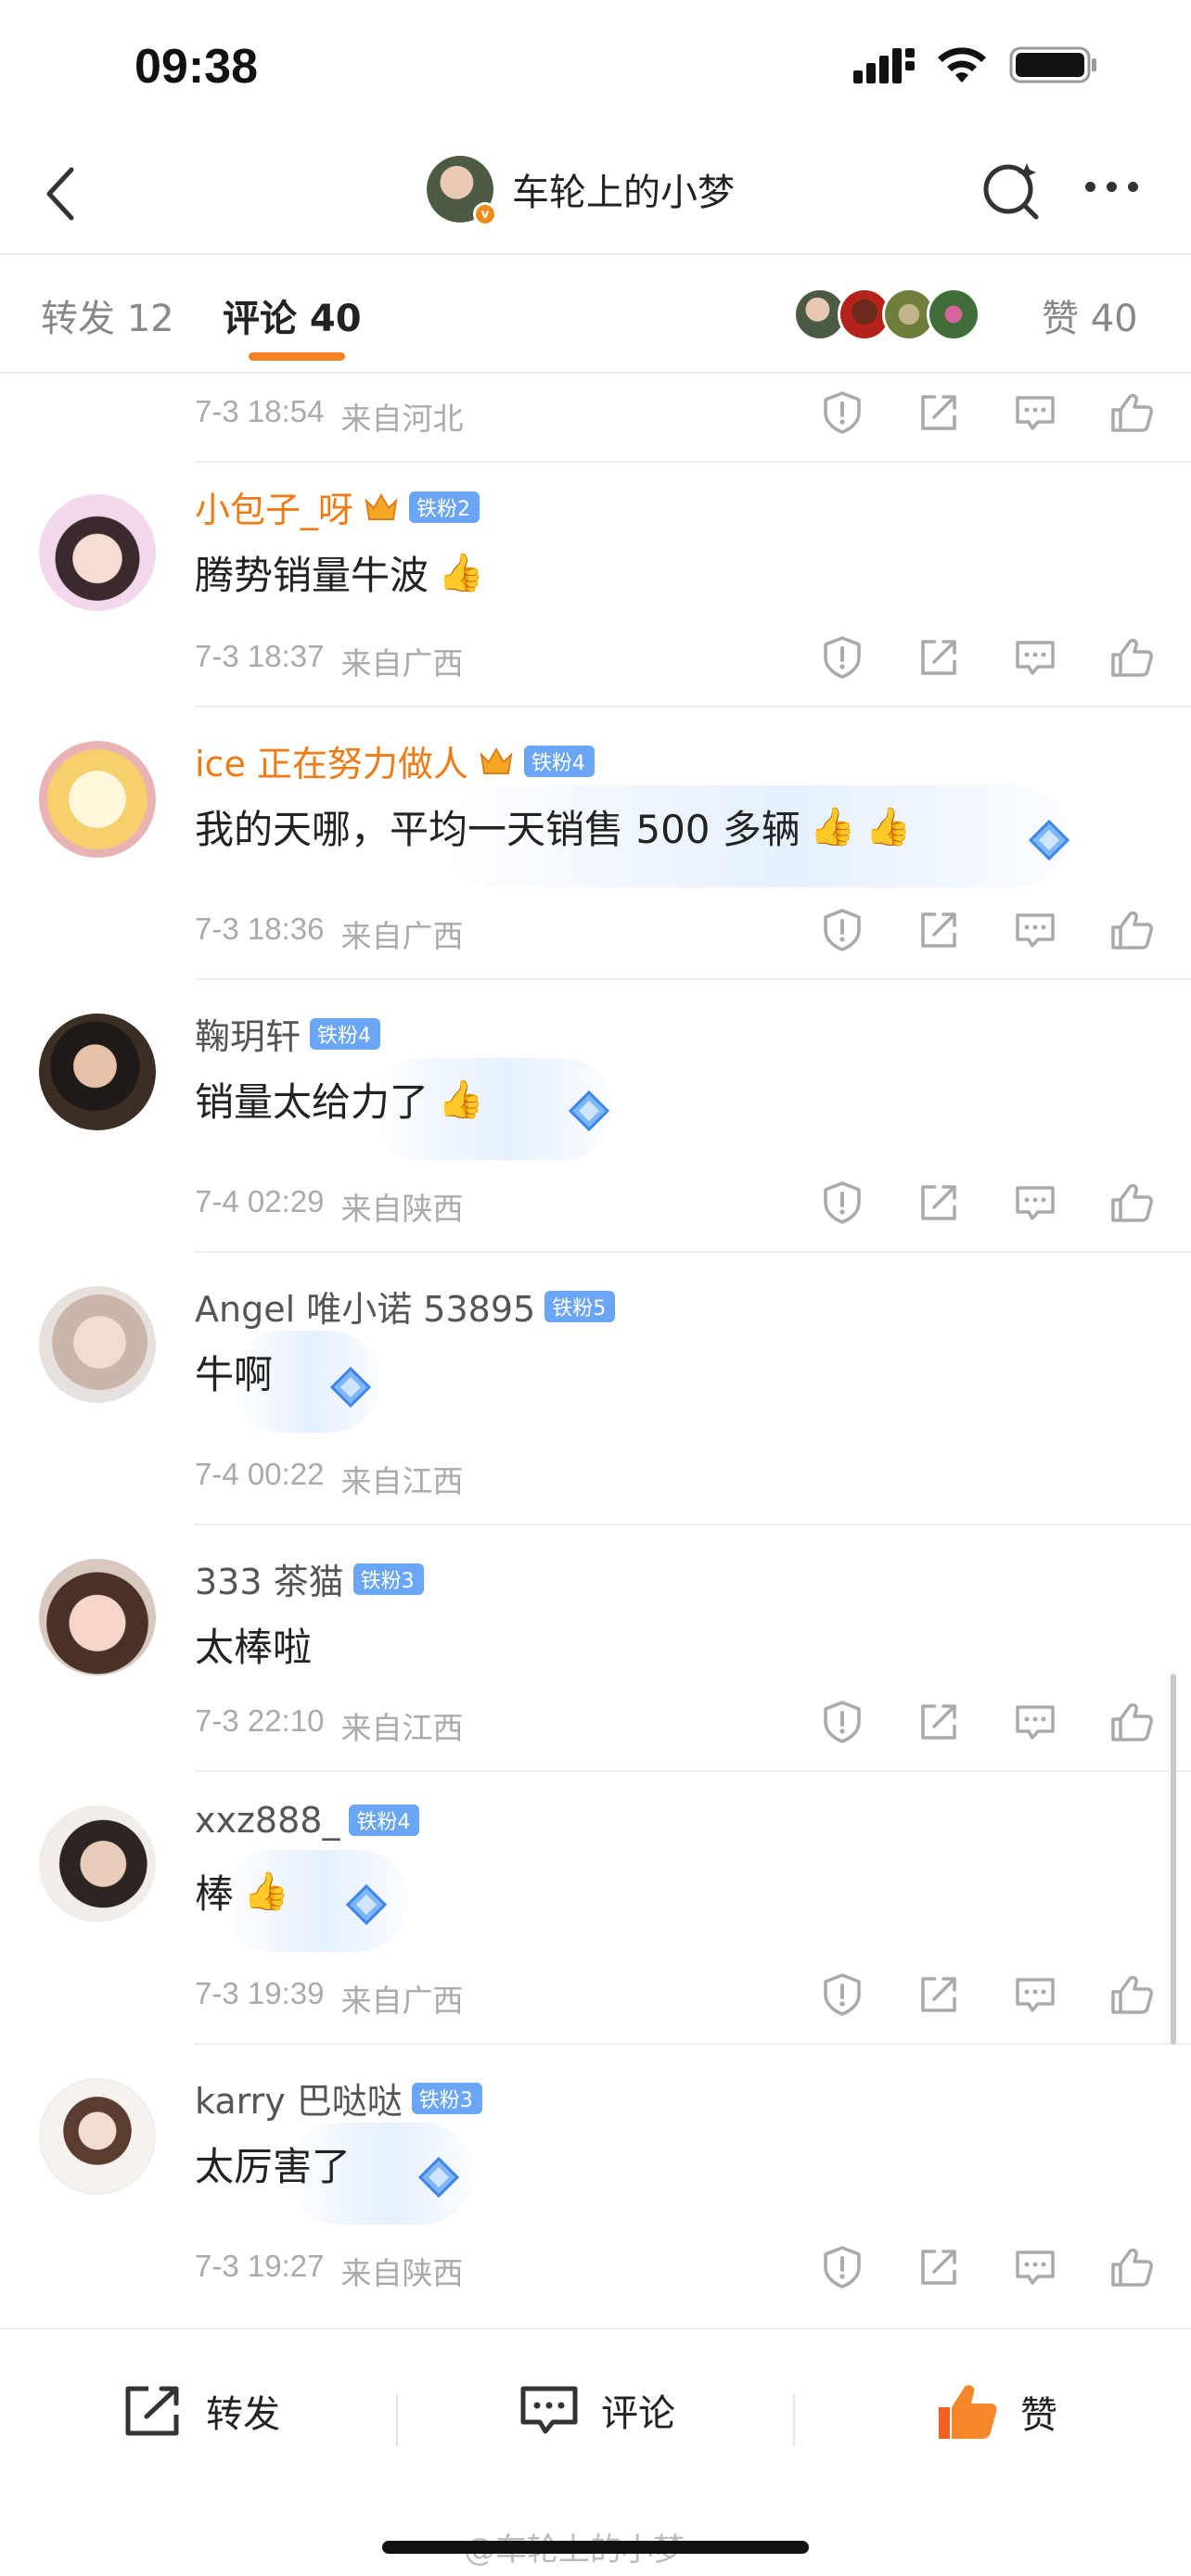  I want to click on comment-time: 7-3 18:37, so click(260, 656).